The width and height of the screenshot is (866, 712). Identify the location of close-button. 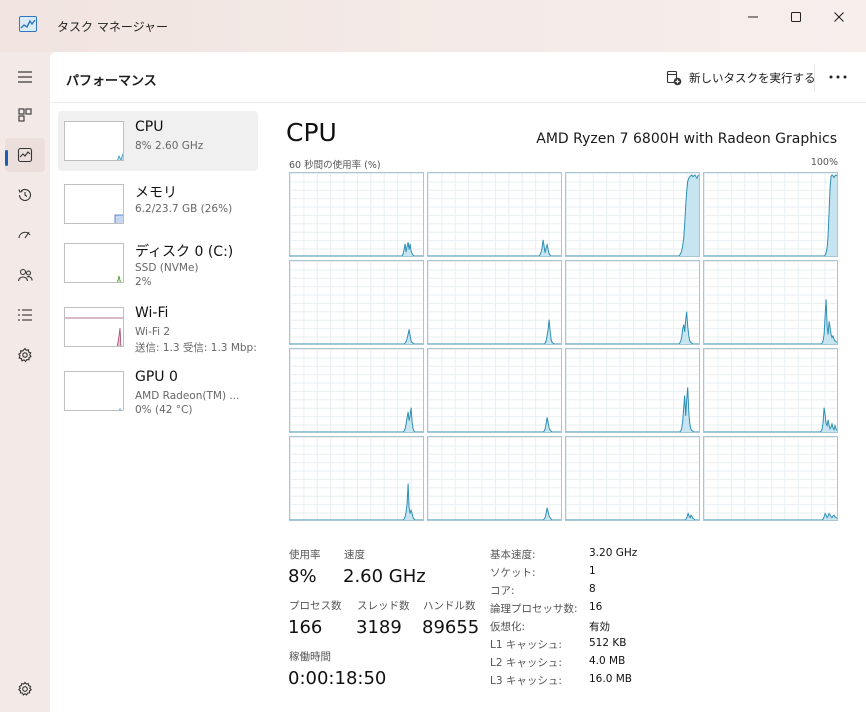
(839, 17).